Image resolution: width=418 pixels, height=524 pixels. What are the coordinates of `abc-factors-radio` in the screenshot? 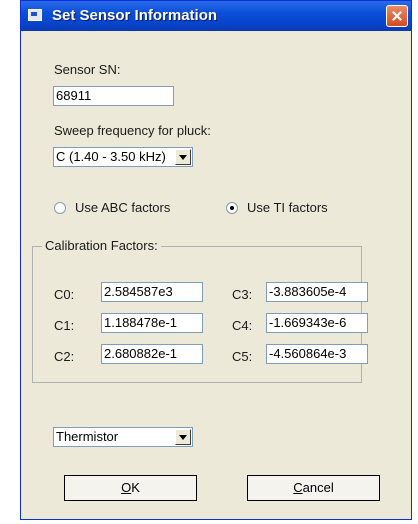 It's located at (60, 208).